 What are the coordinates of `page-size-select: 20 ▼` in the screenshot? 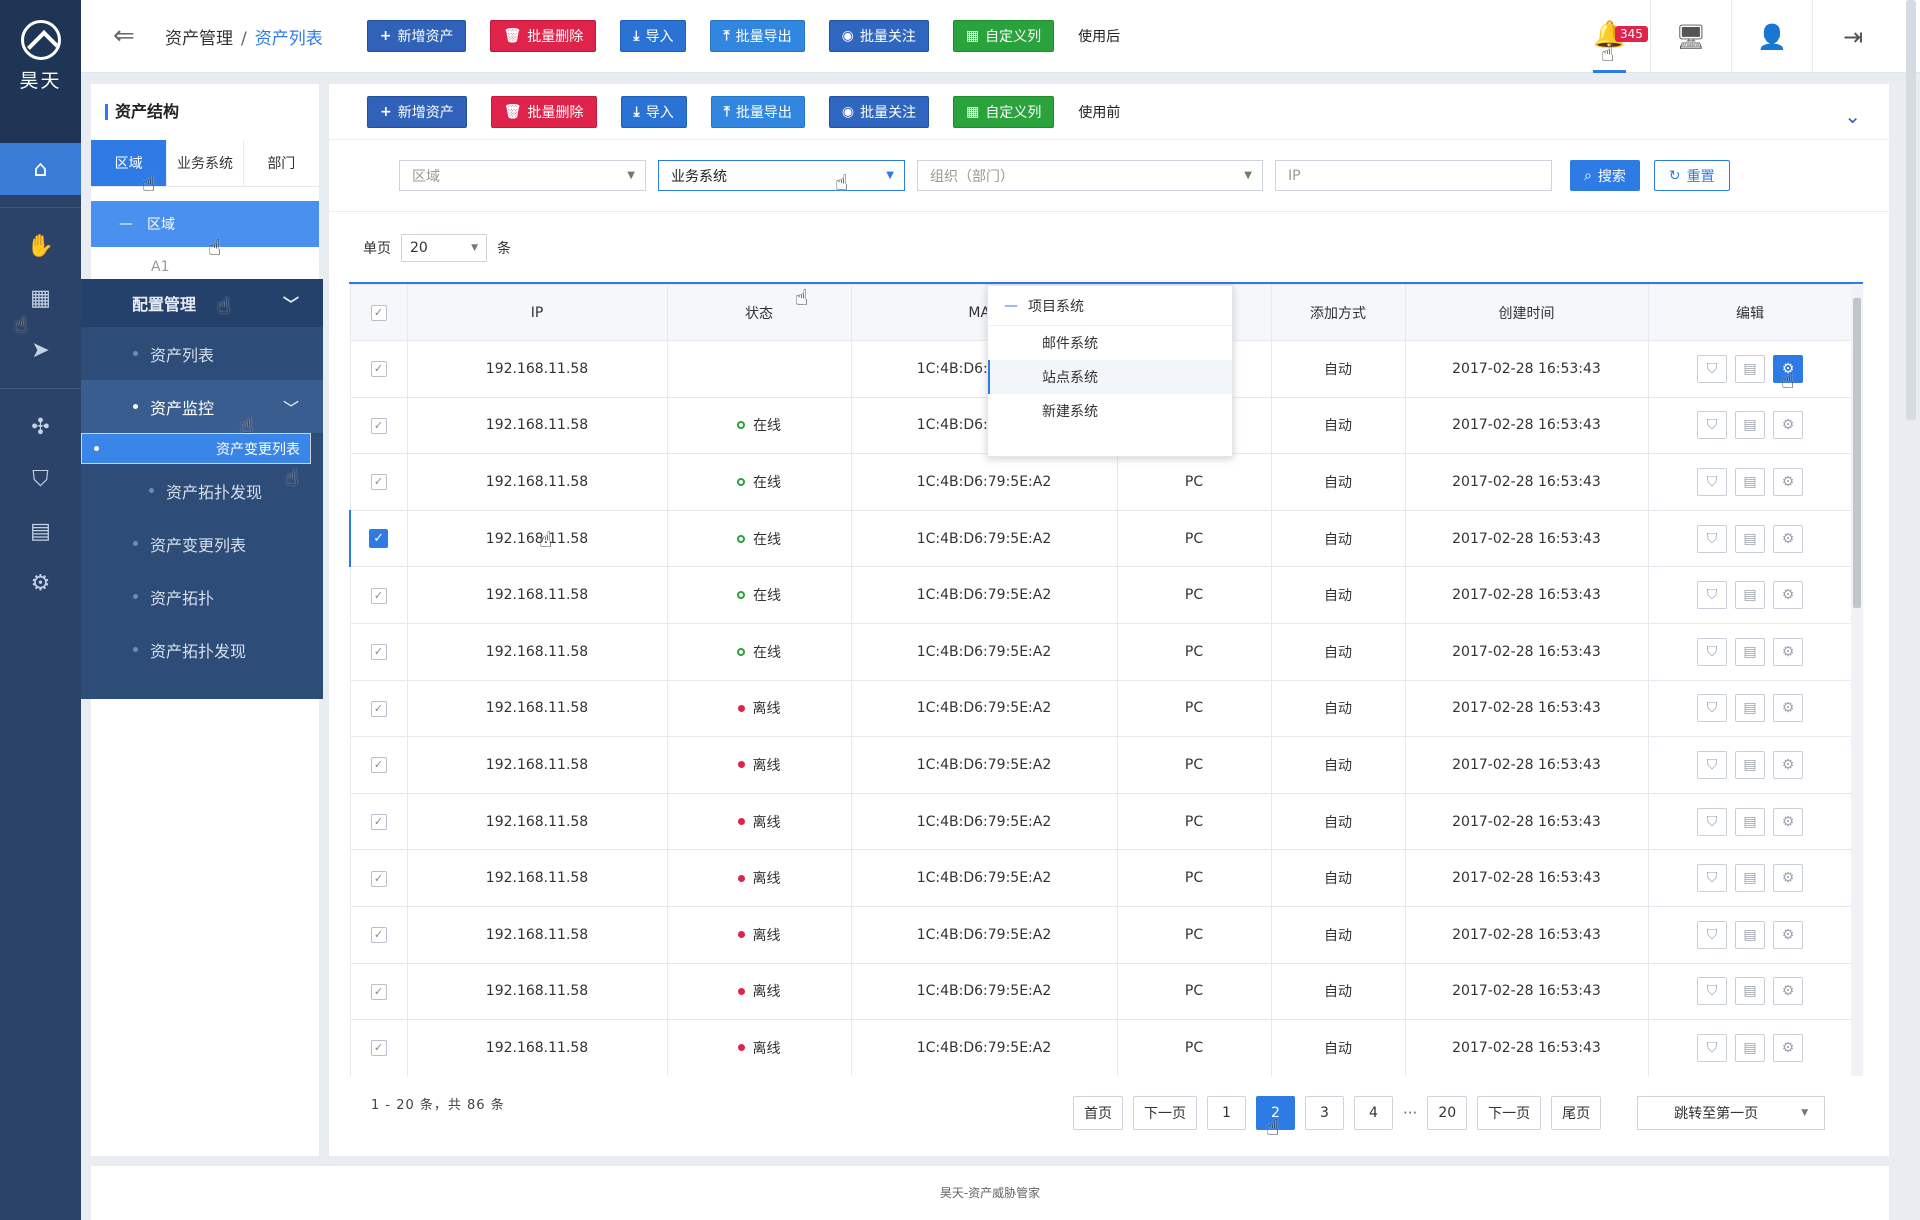 It's located at (444, 248).